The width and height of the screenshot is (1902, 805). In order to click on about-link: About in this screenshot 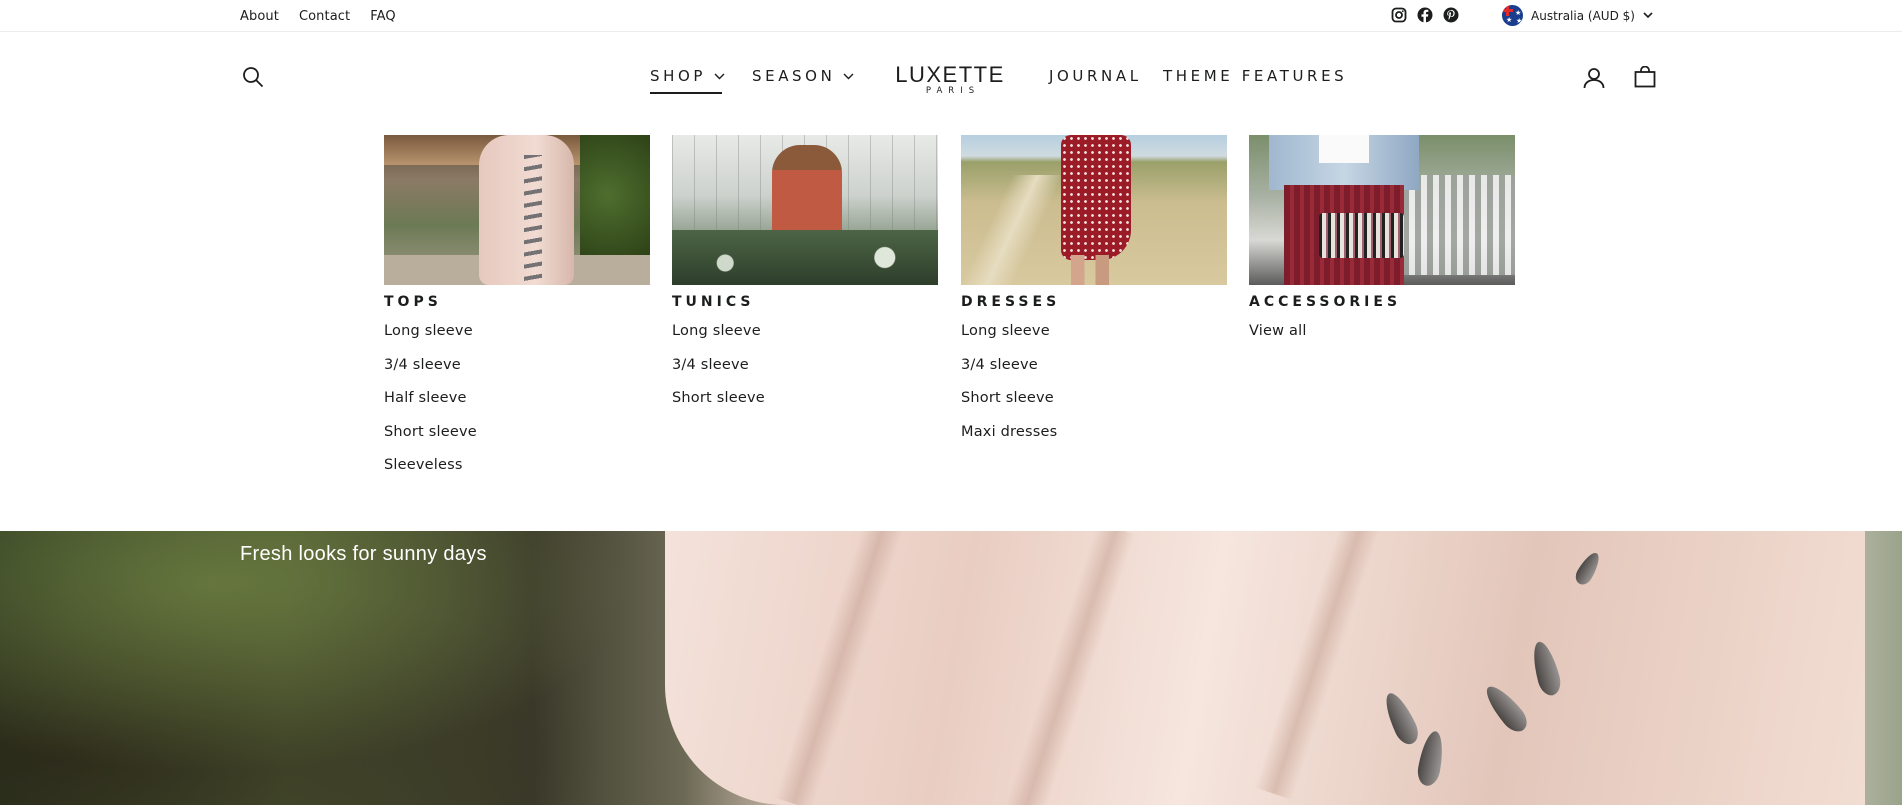, I will do `click(259, 16)`.